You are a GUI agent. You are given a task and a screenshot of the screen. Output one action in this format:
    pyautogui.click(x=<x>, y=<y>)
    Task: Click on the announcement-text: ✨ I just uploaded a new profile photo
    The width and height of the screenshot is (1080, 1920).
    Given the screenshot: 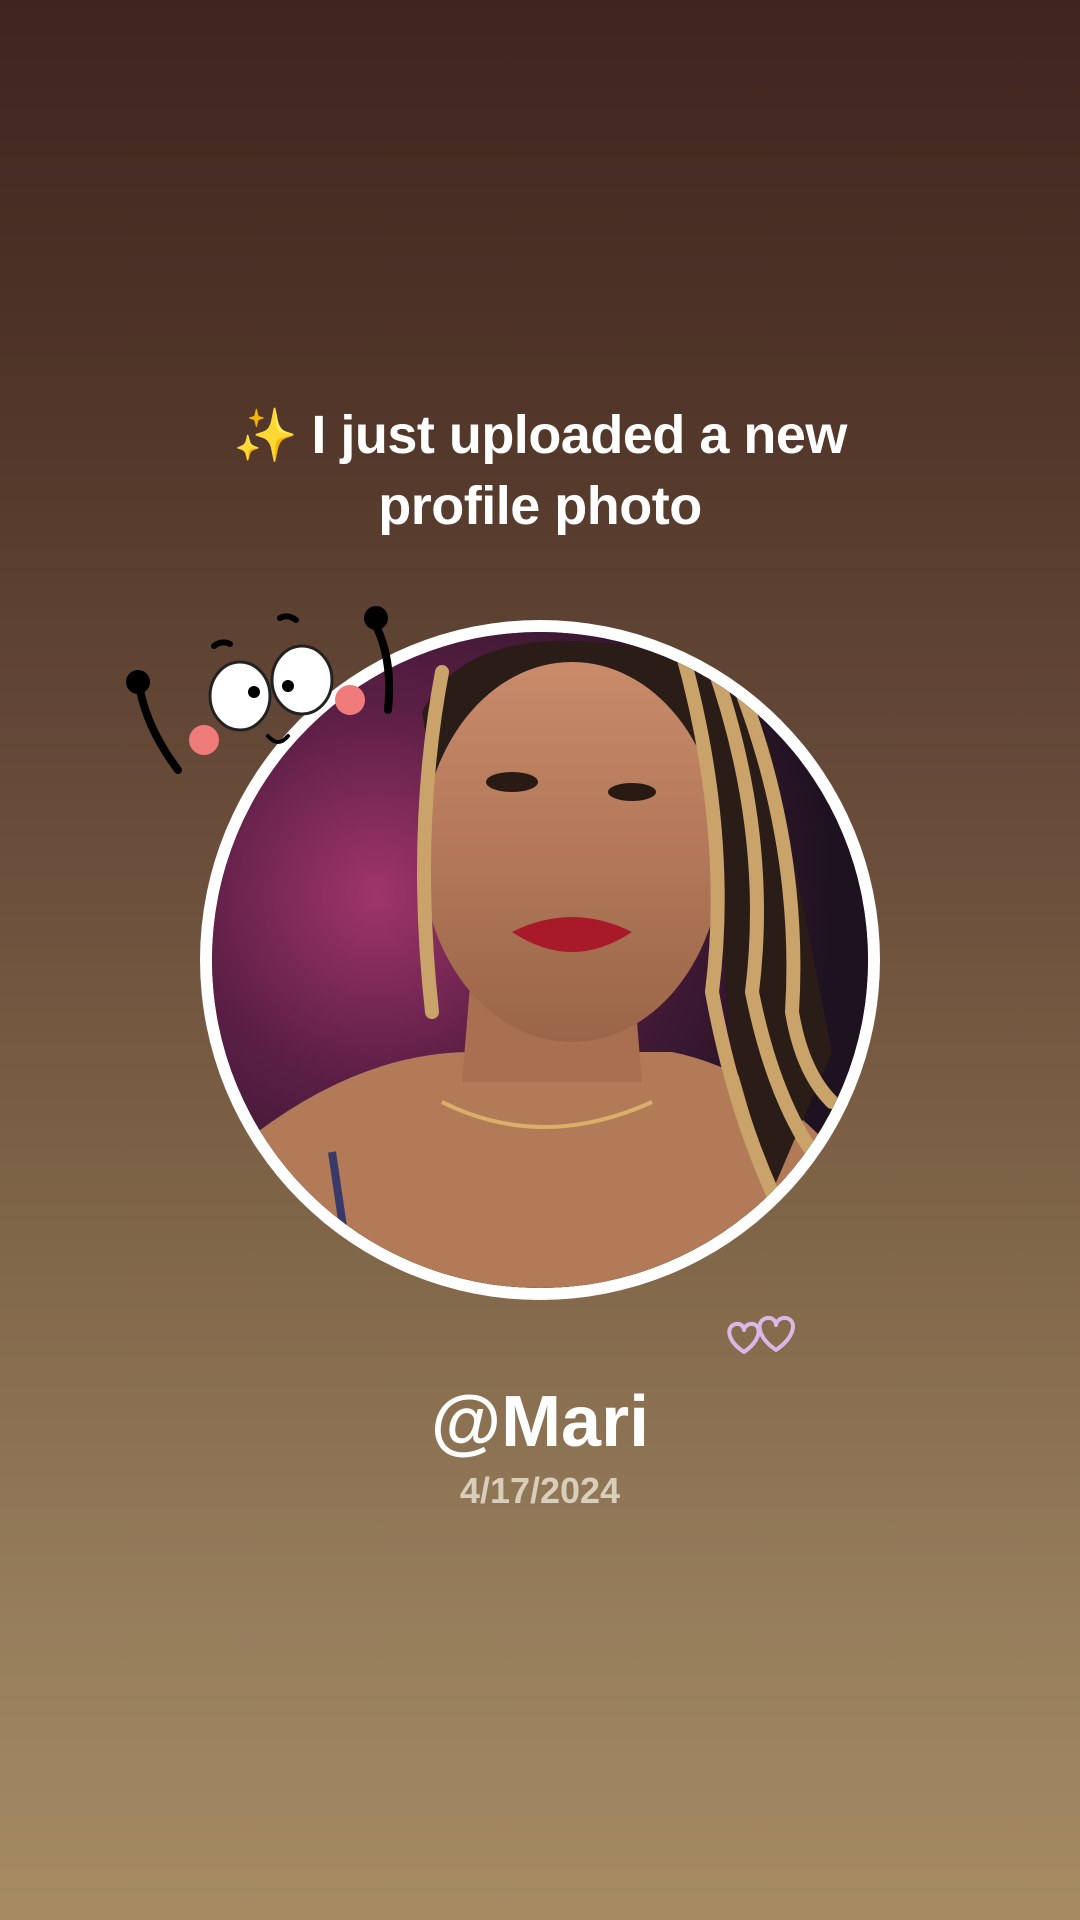 What is the action you would take?
    pyautogui.click(x=540, y=470)
    